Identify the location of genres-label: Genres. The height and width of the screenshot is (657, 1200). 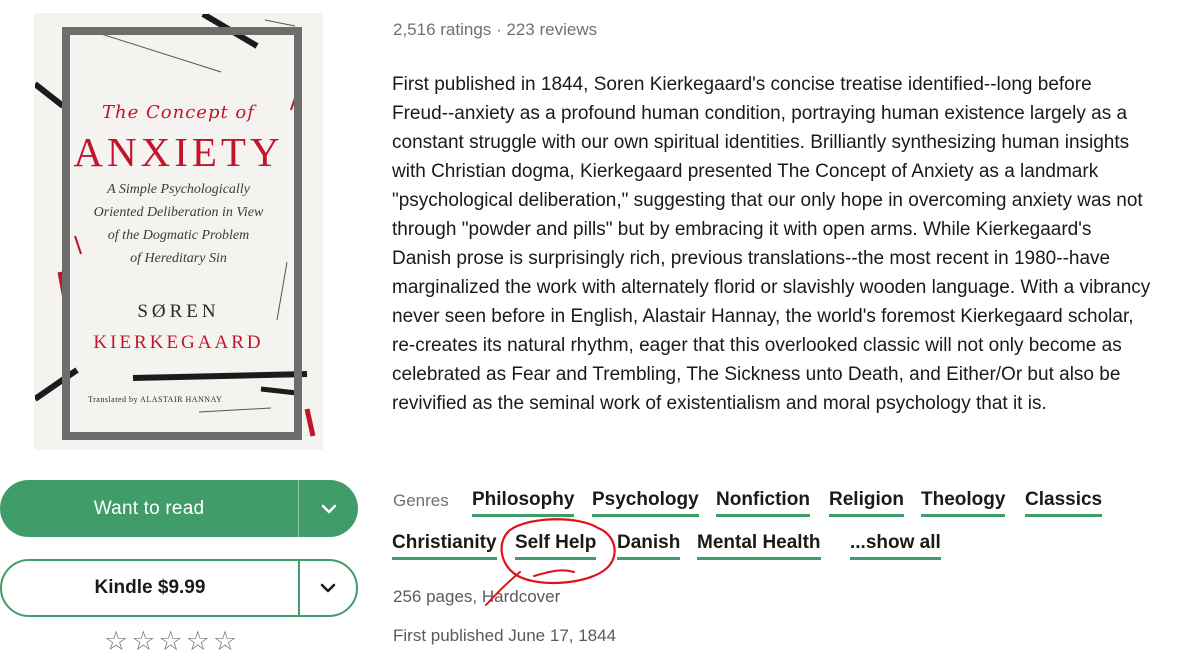
(421, 500).